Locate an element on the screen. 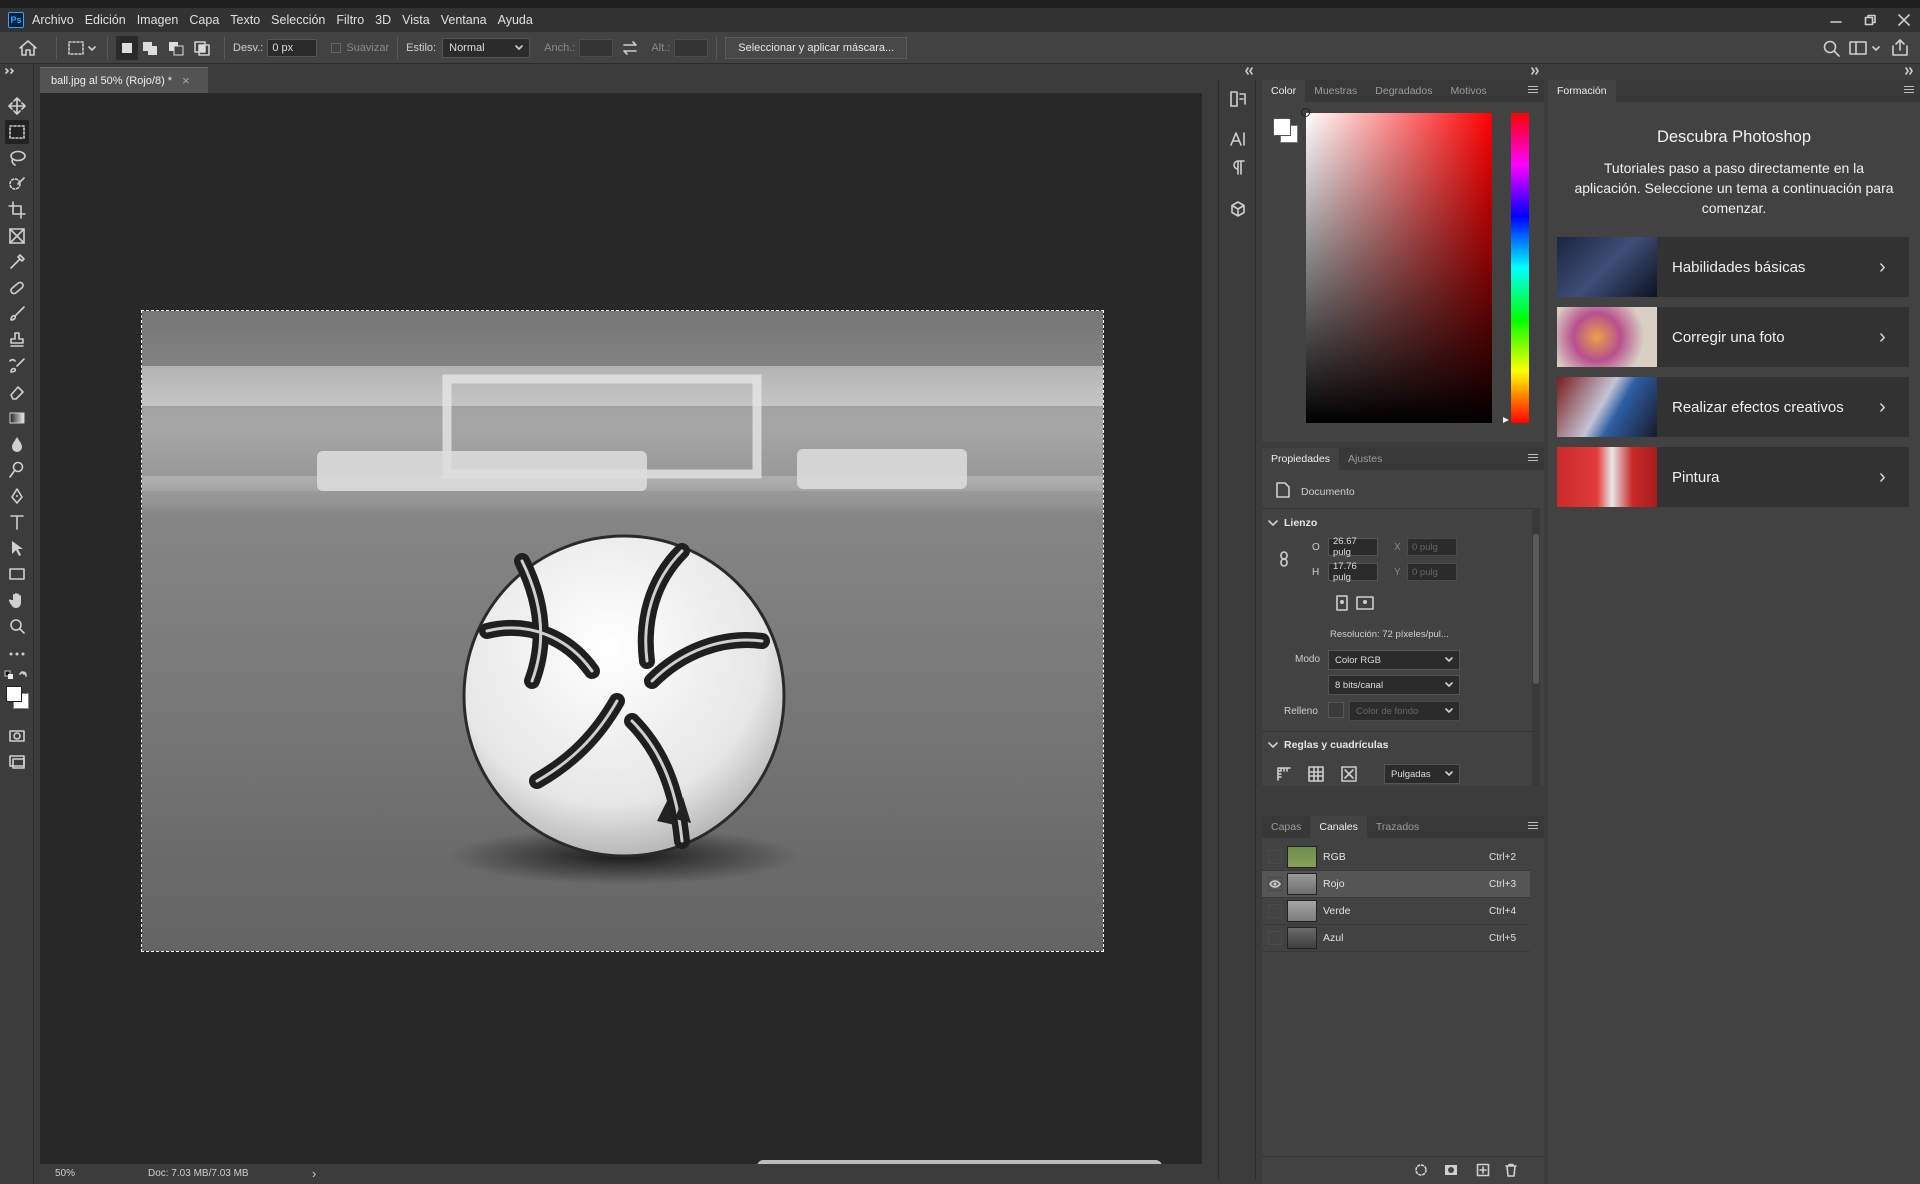  mode-select: Color RGB is located at coordinates (1394, 660).